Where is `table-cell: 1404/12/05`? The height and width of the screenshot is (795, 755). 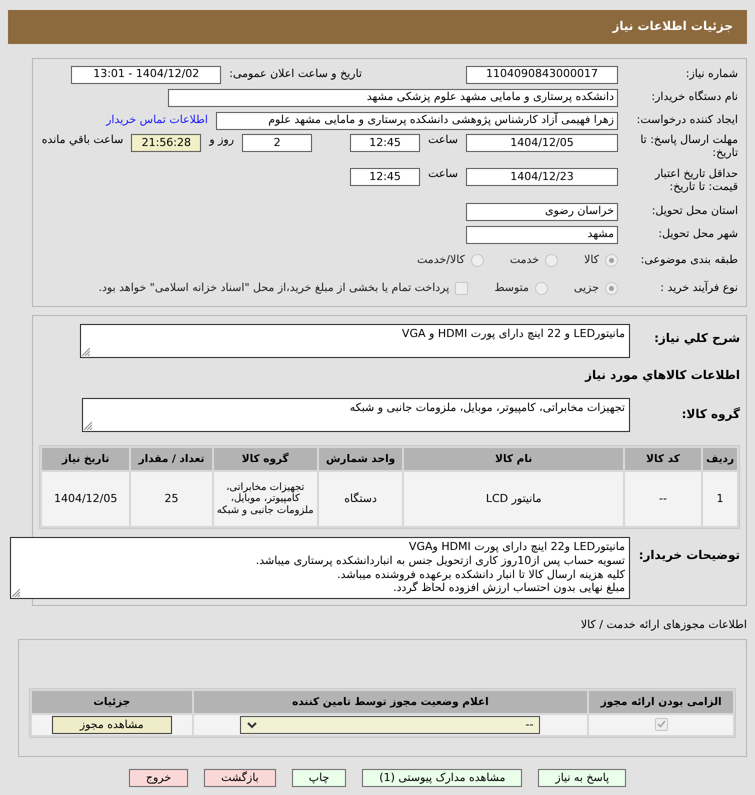
table-cell: 1404/12/05 is located at coordinates (86, 499).